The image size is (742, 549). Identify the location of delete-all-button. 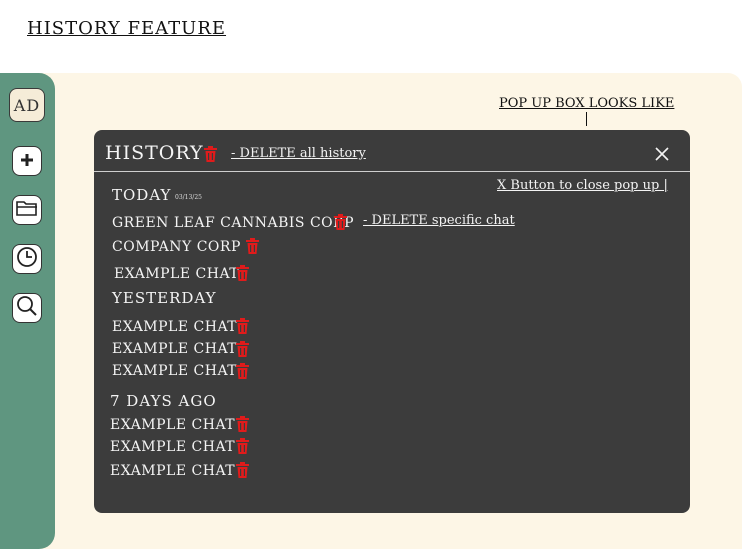
(210, 154).